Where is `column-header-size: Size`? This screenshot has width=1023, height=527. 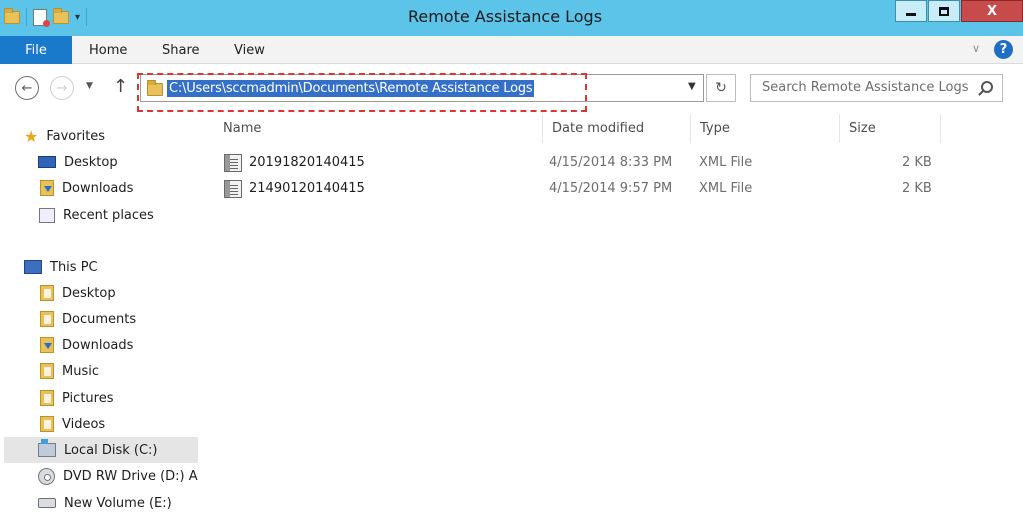 column-header-size: Size is located at coordinates (890, 128).